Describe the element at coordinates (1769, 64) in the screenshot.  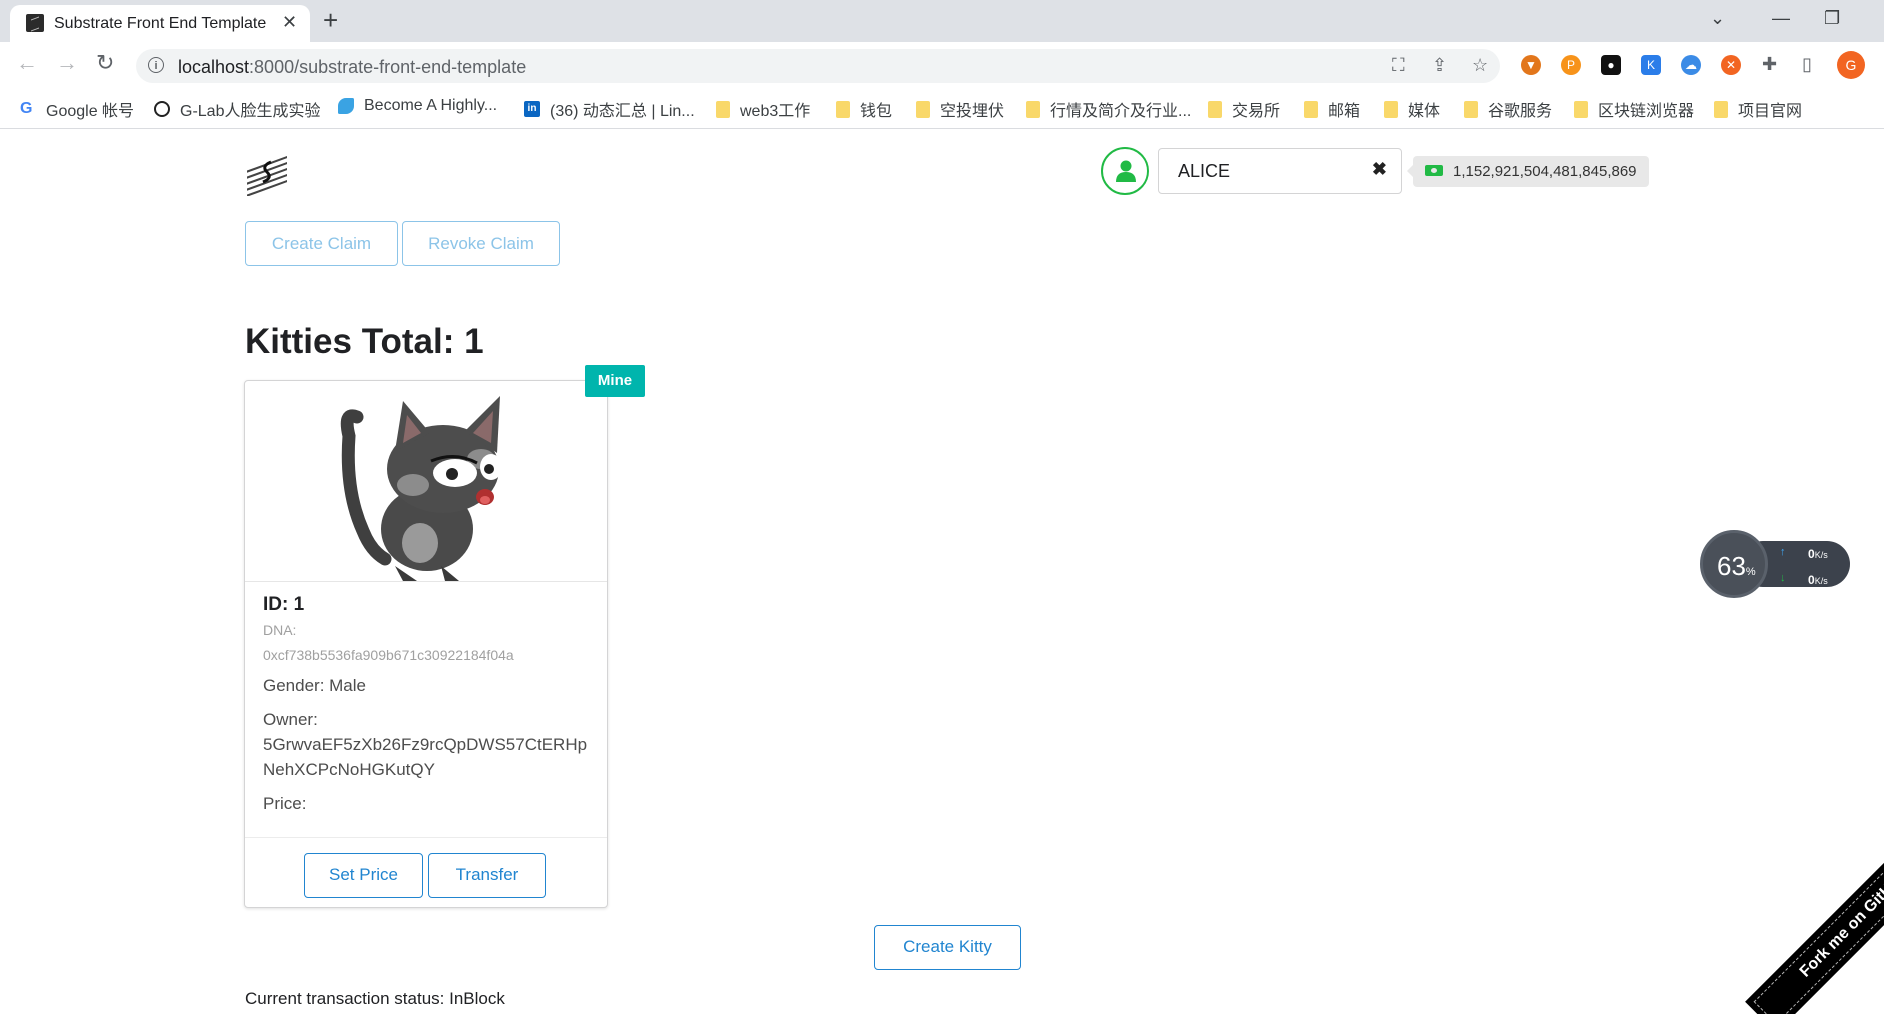
I see `extensions-puzzle-icon: ✚` at that location.